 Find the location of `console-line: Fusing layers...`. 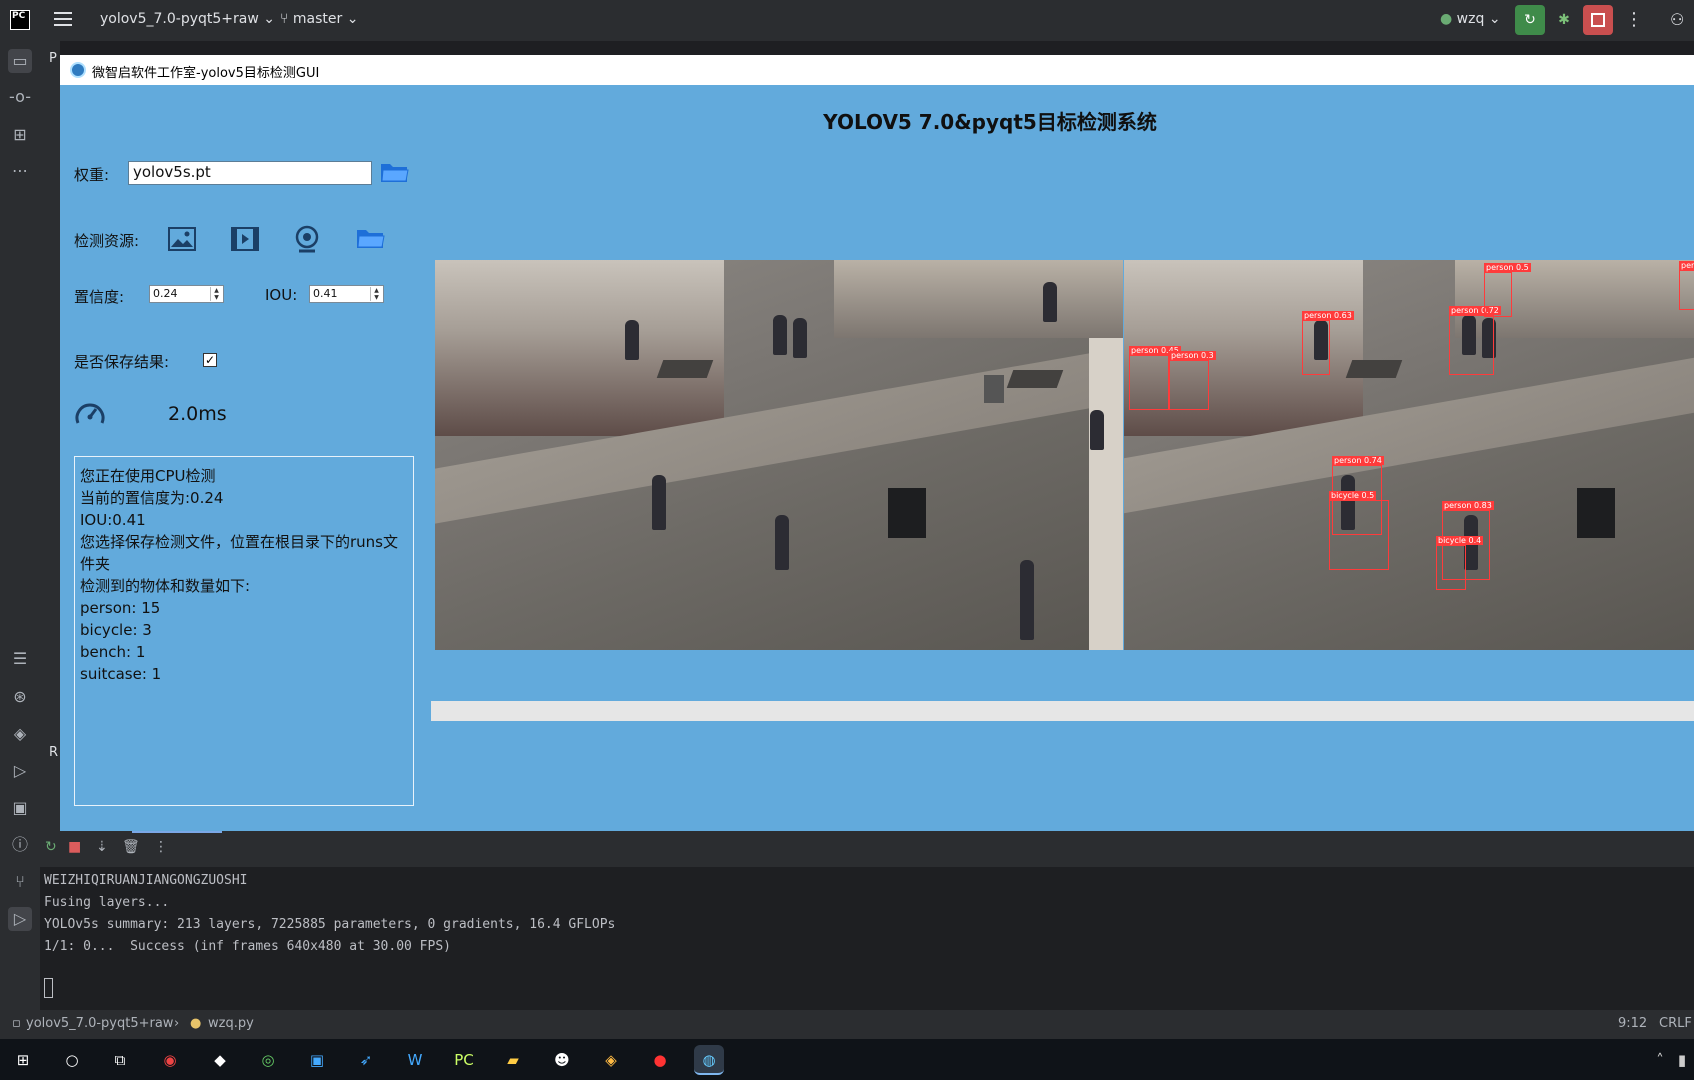

console-line: Fusing layers... is located at coordinates (107, 902).